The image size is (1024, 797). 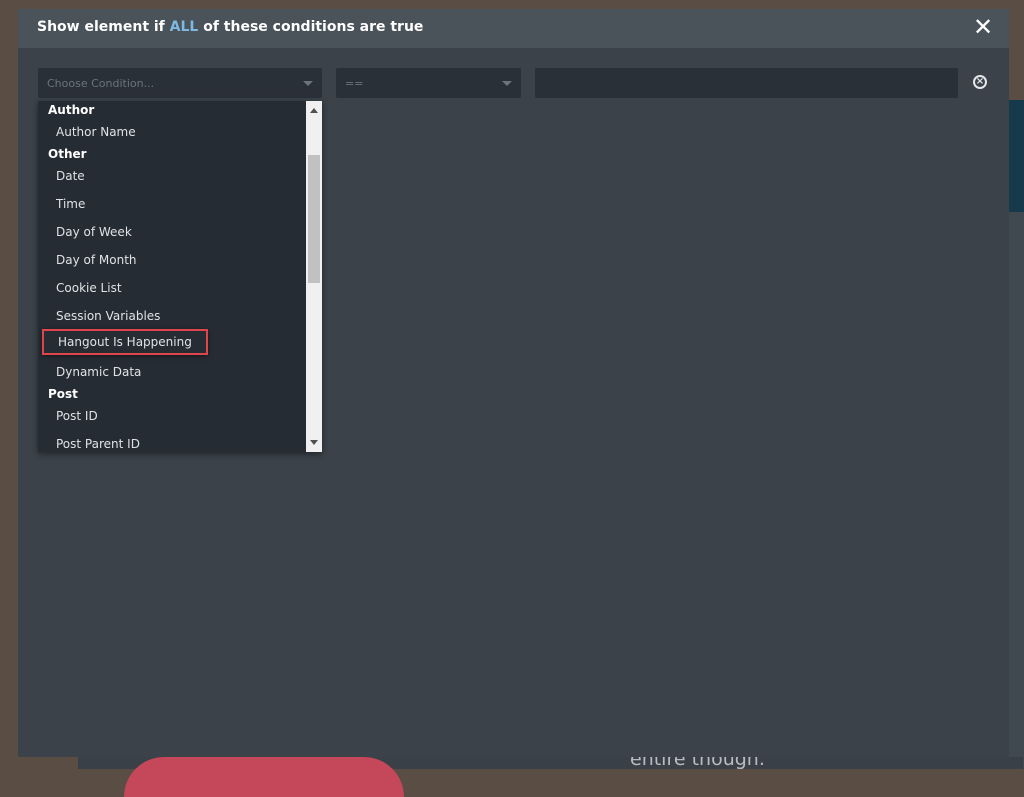 What do you see at coordinates (77, 416) in the screenshot?
I see `option-post-id: Post ID` at bounding box center [77, 416].